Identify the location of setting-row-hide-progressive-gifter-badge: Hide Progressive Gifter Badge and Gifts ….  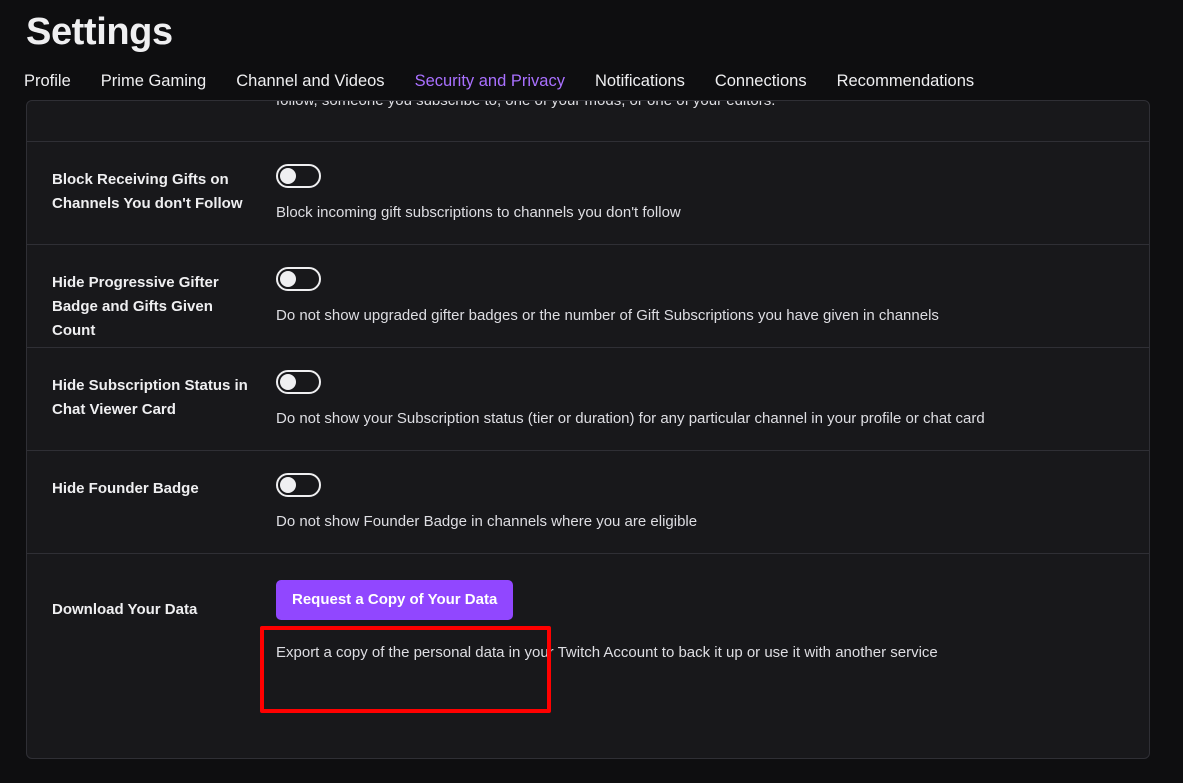
(588, 296).